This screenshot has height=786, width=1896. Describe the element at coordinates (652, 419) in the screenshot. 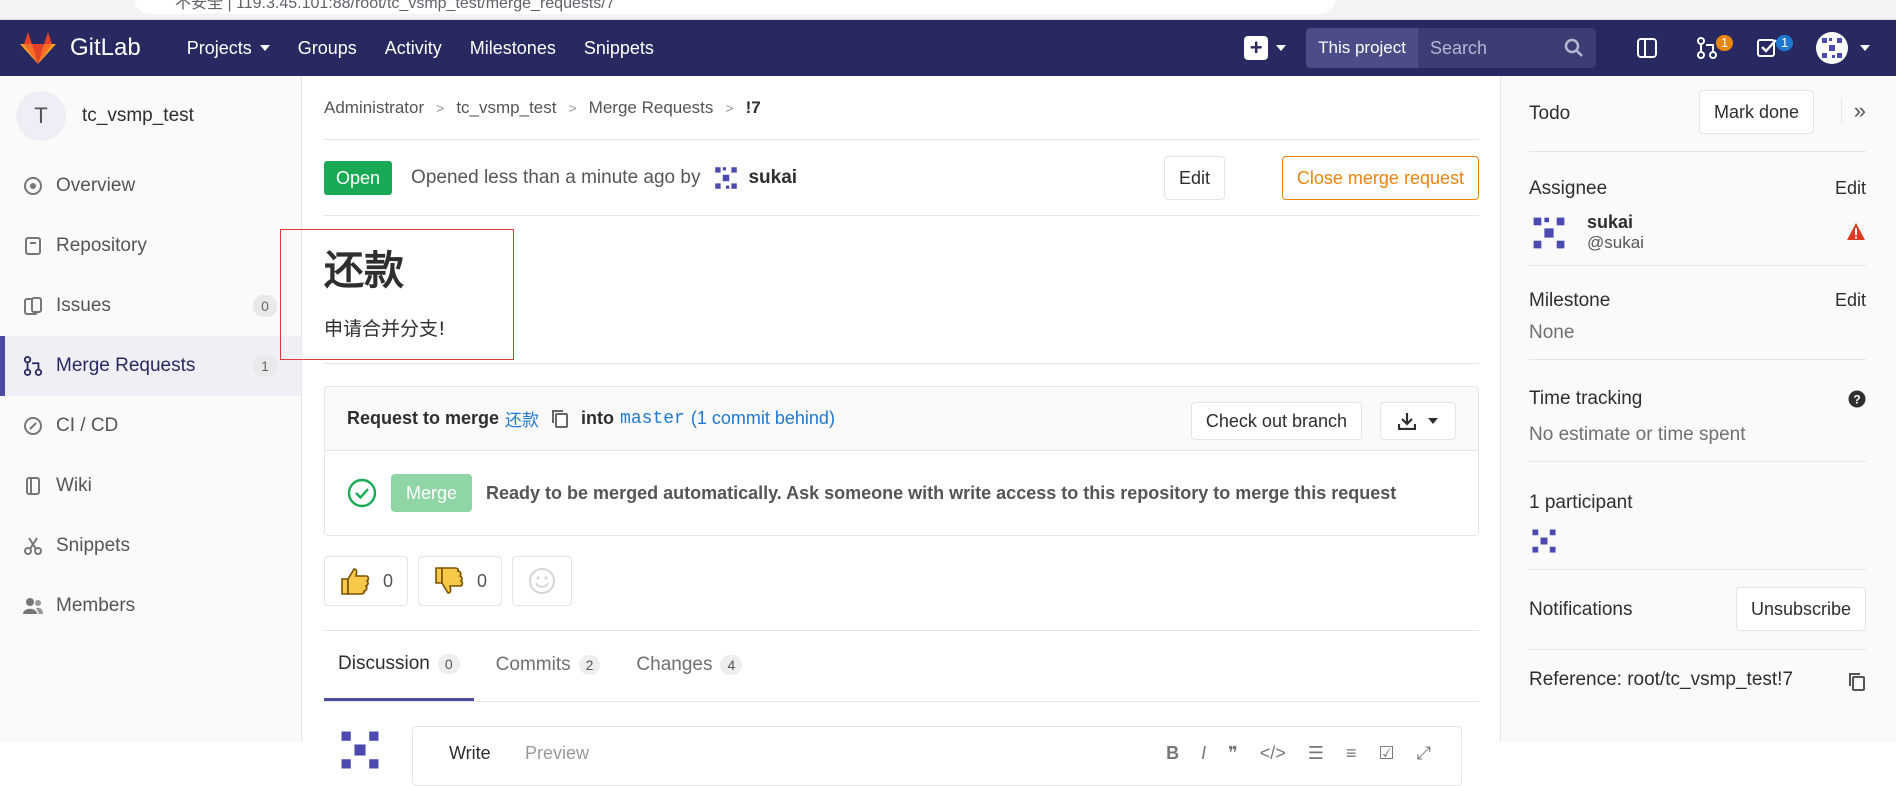

I see `target-branch-link: master` at that location.